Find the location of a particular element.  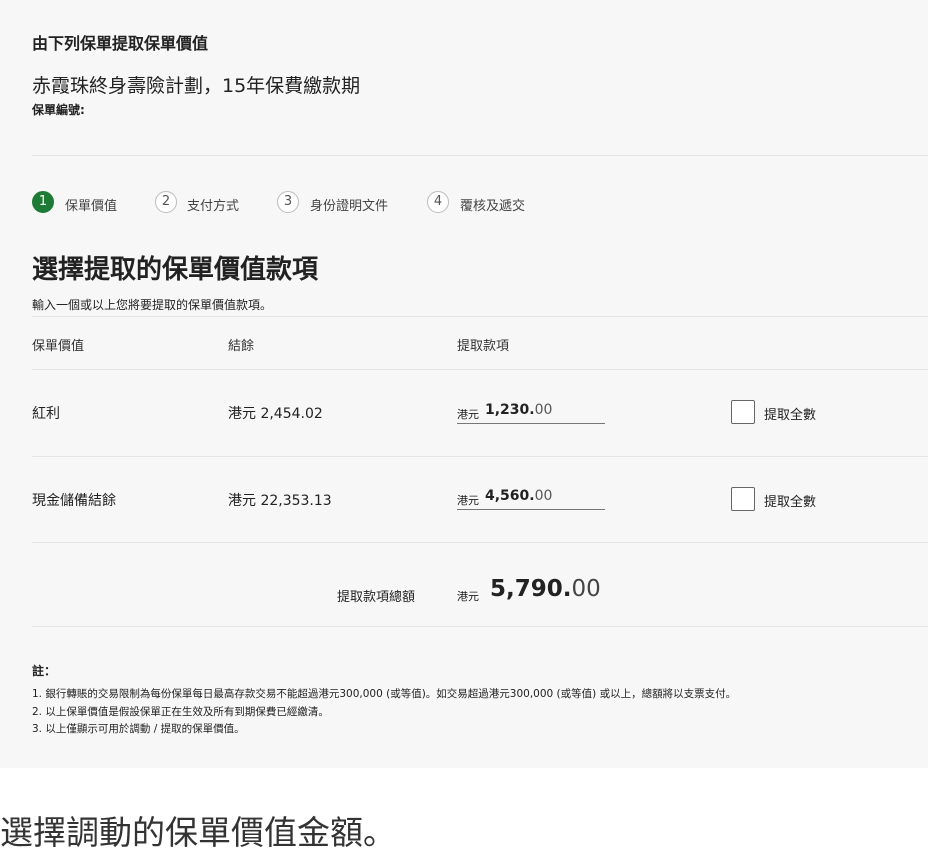

policy-number-label: 保單編號: is located at coordinates (58, 110).